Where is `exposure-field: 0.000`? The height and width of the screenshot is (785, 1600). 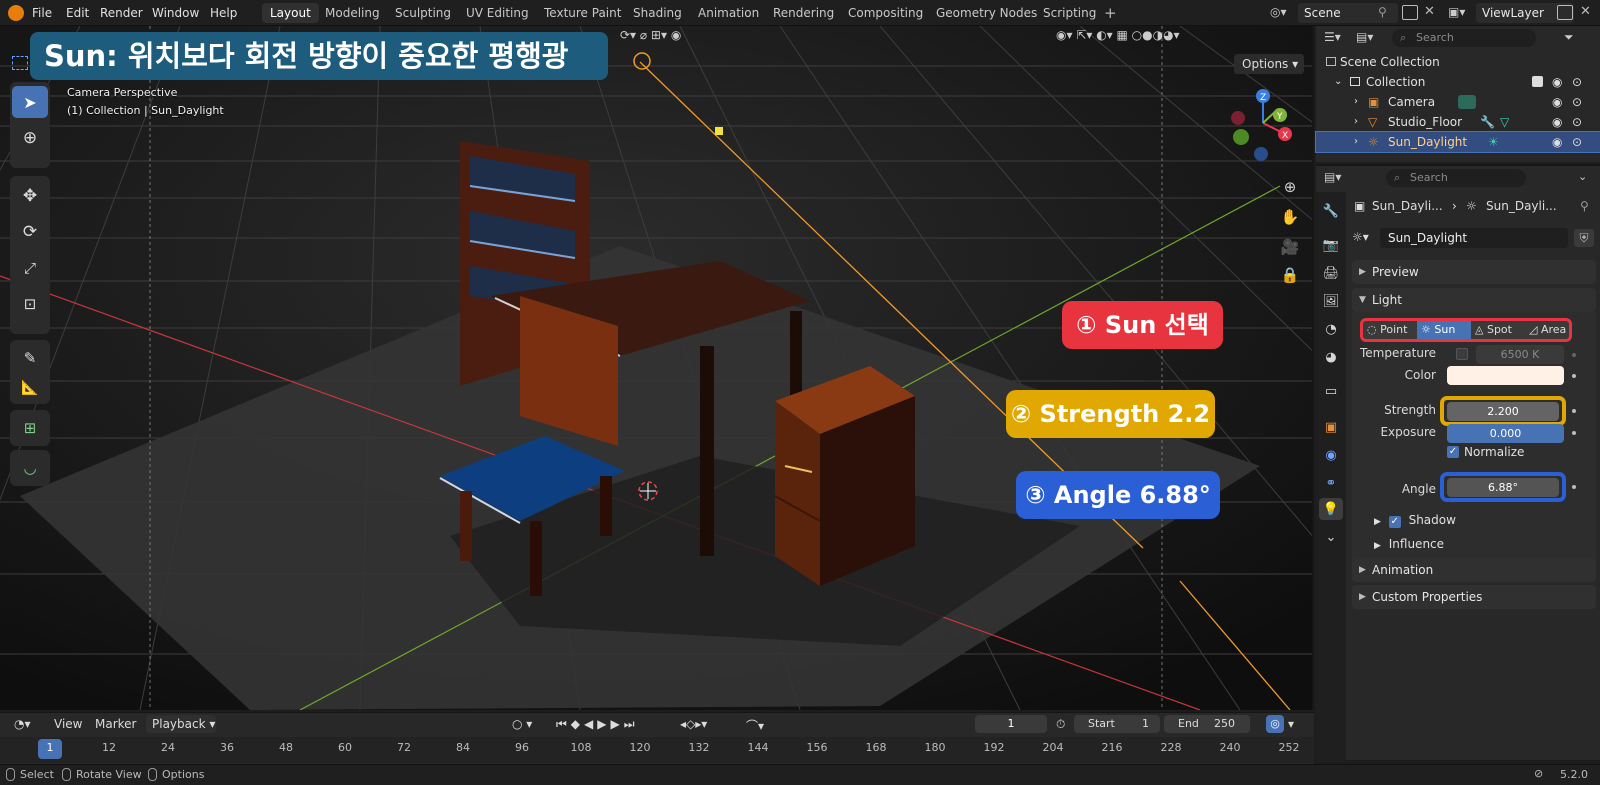
exposure-field: 0.000 is located at coordinates (1505, 433).